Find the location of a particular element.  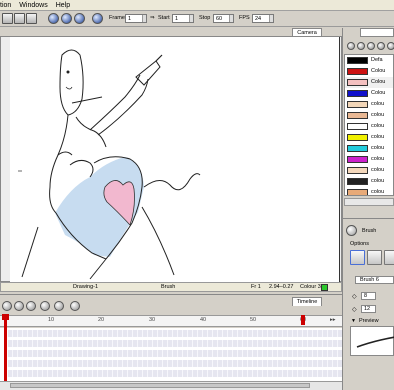

min-size-field: 8 is located at coordinates (368, 296).